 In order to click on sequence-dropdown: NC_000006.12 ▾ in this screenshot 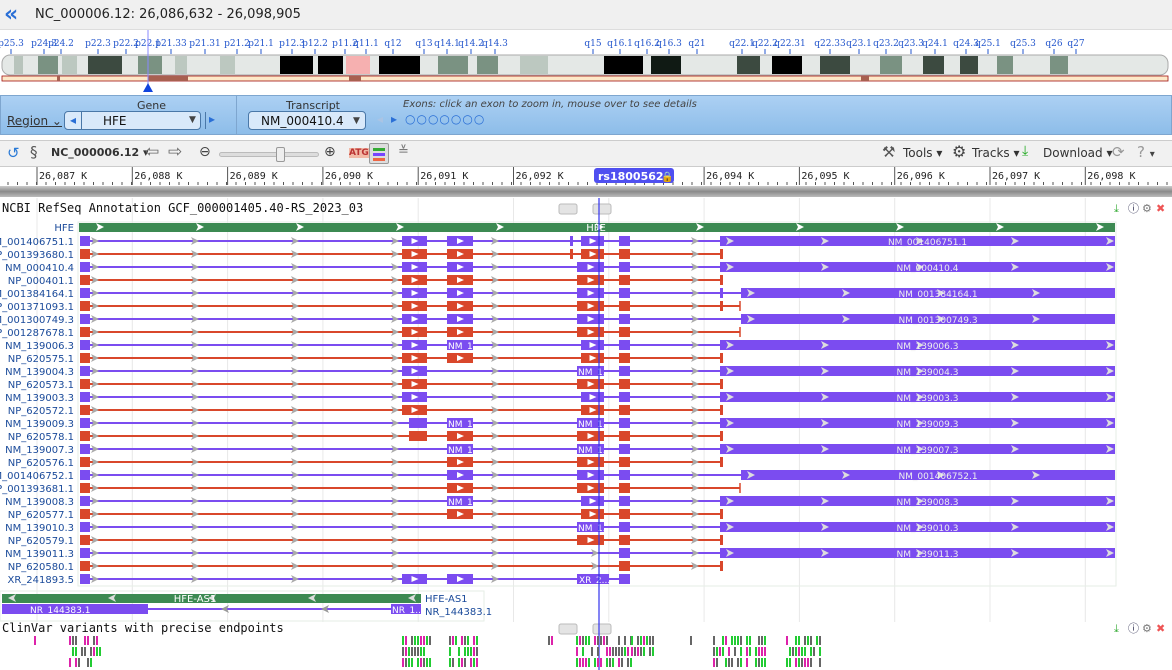, I will do `click(100, 152)`.